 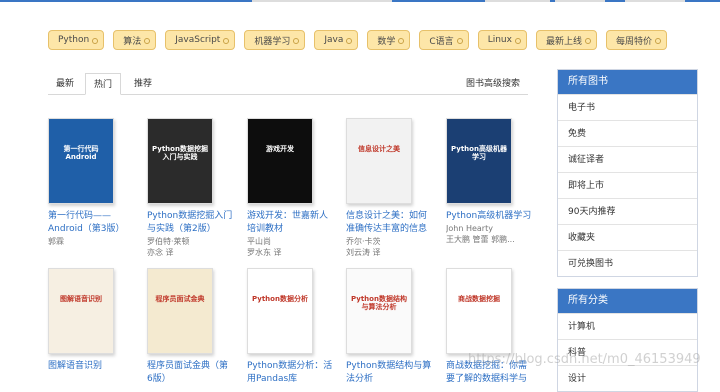 I want to click on tag-machine-learning: 机器学习, so click(x=275, y=40).